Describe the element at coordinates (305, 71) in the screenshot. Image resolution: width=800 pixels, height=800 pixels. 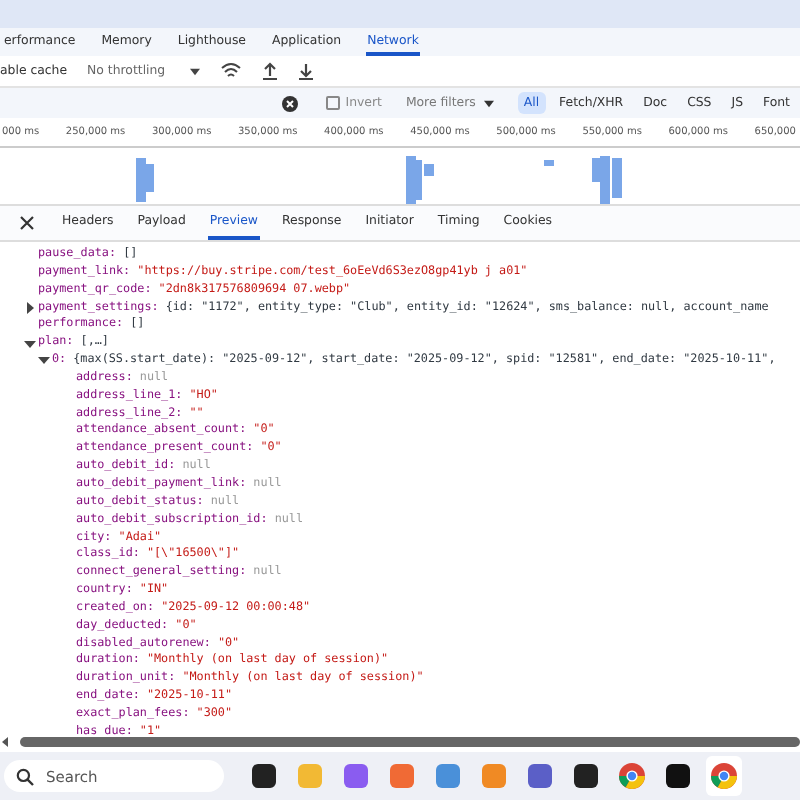
I see `download-icon` at that location.